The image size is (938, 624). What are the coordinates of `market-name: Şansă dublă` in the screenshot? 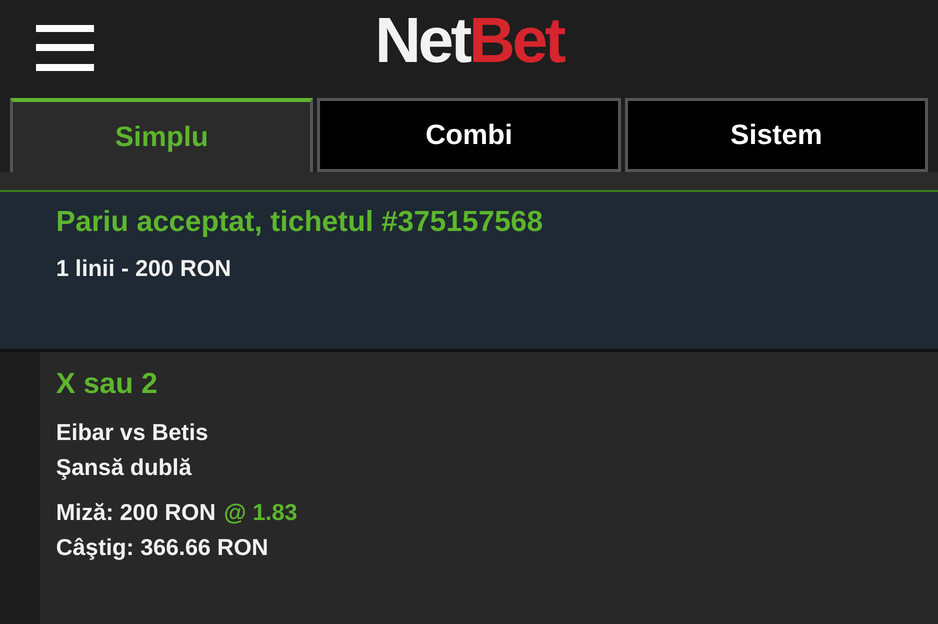 It's located at (124, 467).